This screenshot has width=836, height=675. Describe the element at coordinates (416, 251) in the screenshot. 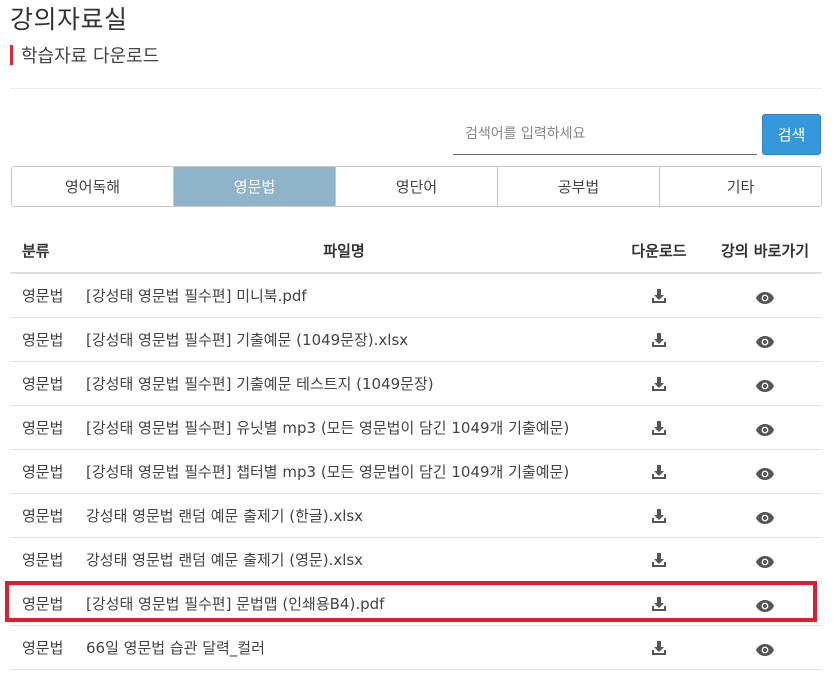

I see `table-header: 분류 파일명 다운로드 강의 바로가기` at that location.